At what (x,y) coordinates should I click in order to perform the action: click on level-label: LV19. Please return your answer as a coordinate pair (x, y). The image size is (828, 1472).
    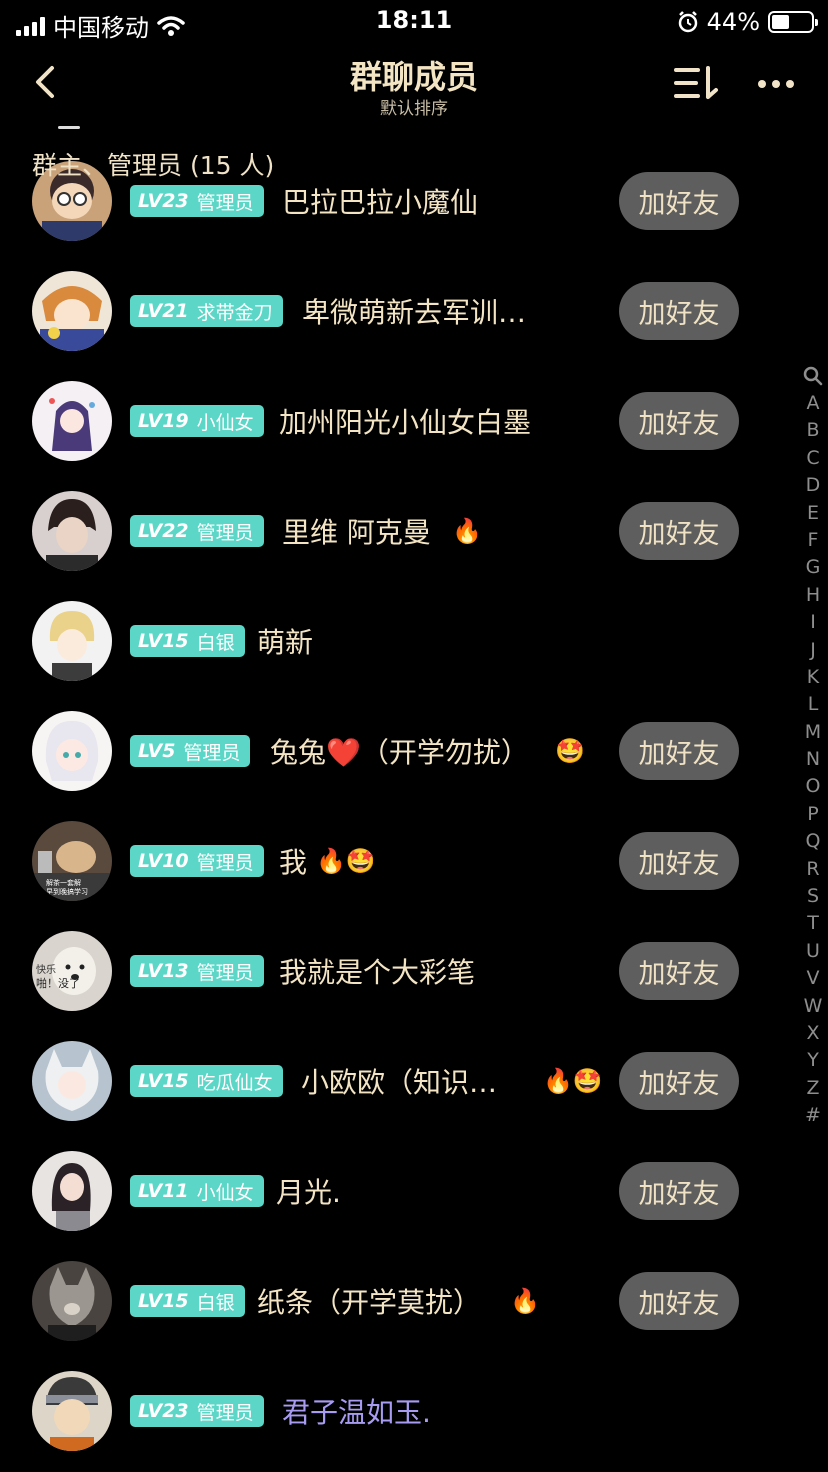
    Looking at the image, I should click on (163, 421).